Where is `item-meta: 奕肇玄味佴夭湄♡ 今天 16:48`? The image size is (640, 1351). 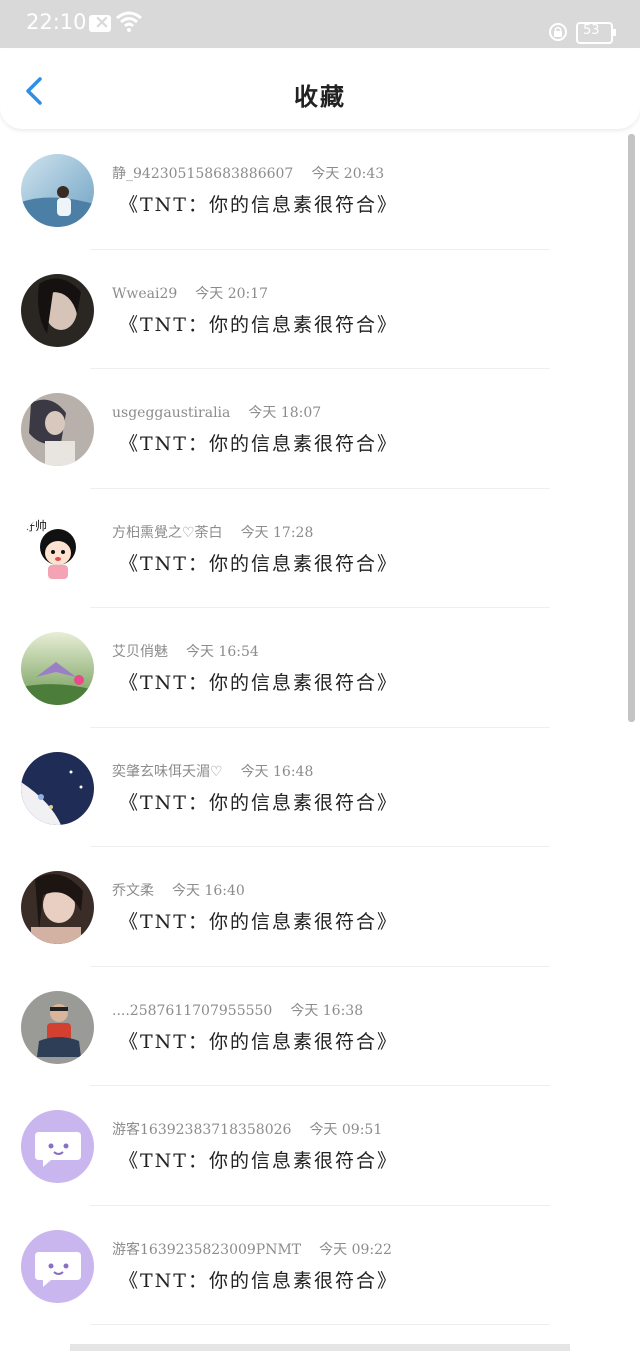
item-meta: 奕肇玄味佴夭湄♡ 今天 16:48 is located at coordinates (212, 771).